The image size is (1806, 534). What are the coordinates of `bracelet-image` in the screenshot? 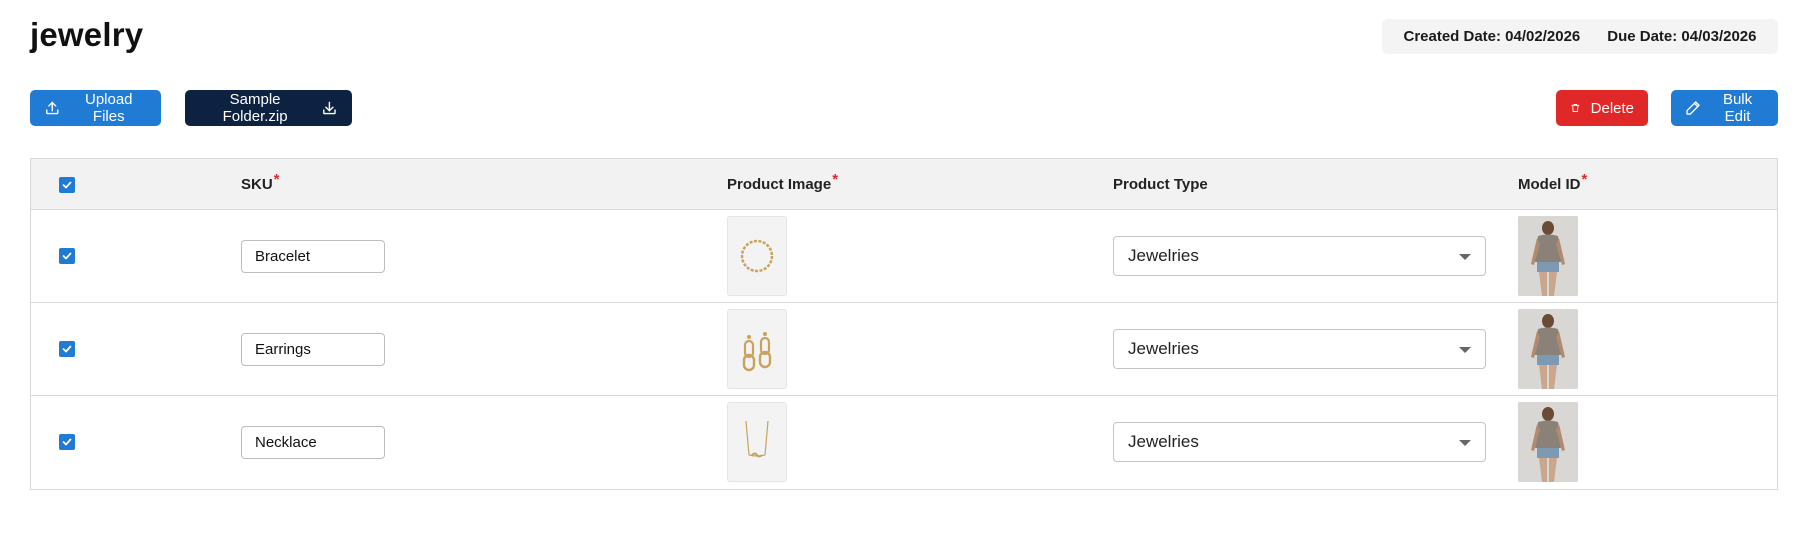 It's located at (757, 256).